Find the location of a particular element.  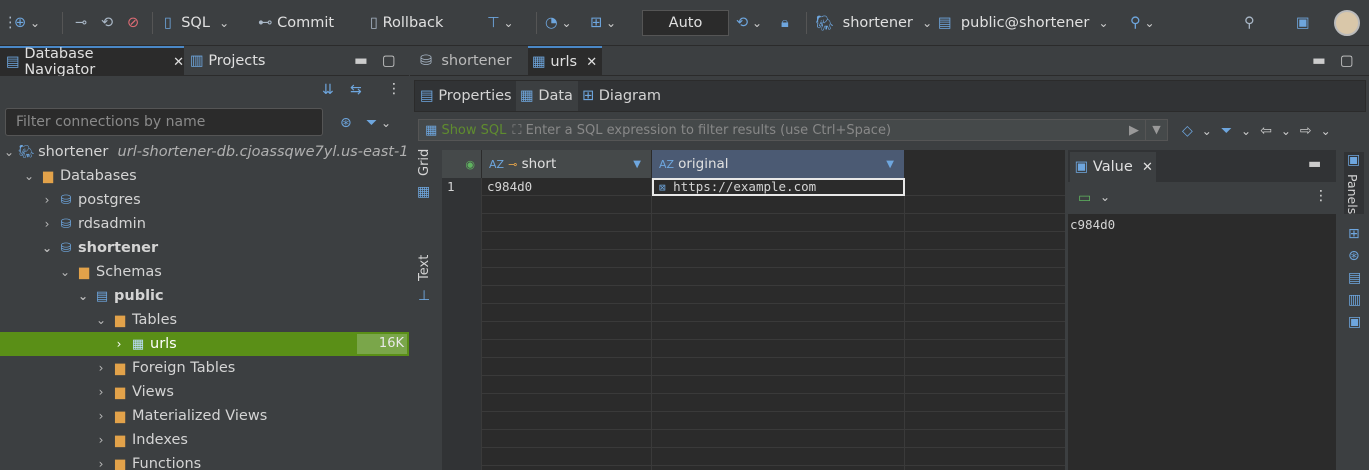

lock-icon: 🔒︎ is located at coordinates (785, 23).